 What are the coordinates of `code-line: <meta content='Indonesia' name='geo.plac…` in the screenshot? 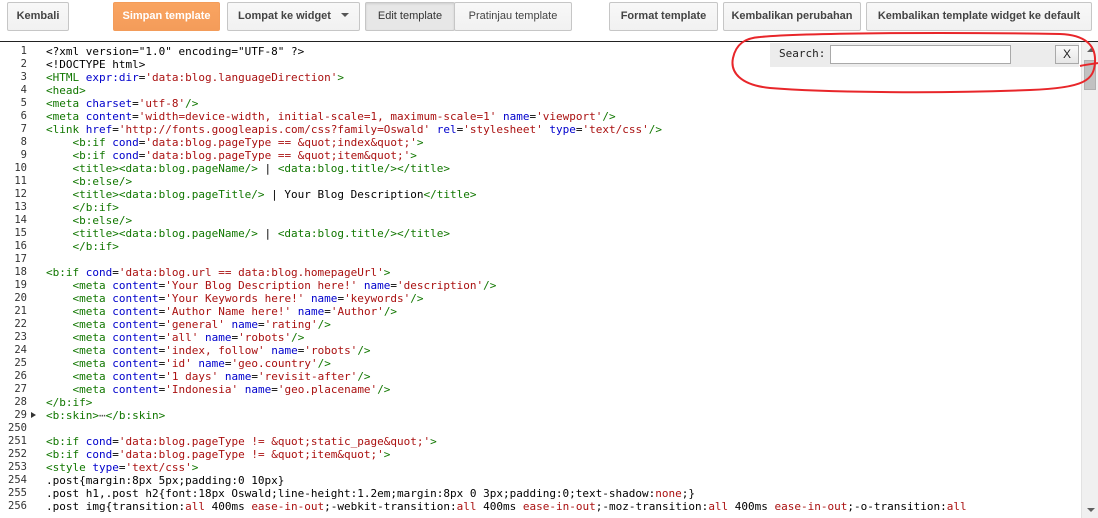 It's located at (218, 389).